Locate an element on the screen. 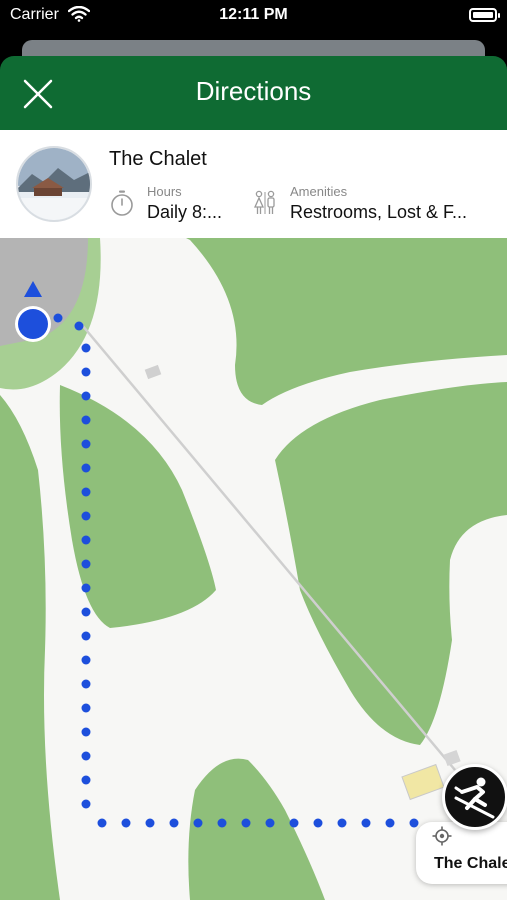 This screenshot has height=900, width=507. stopwatch-icon is located at coordinates (122, 203).